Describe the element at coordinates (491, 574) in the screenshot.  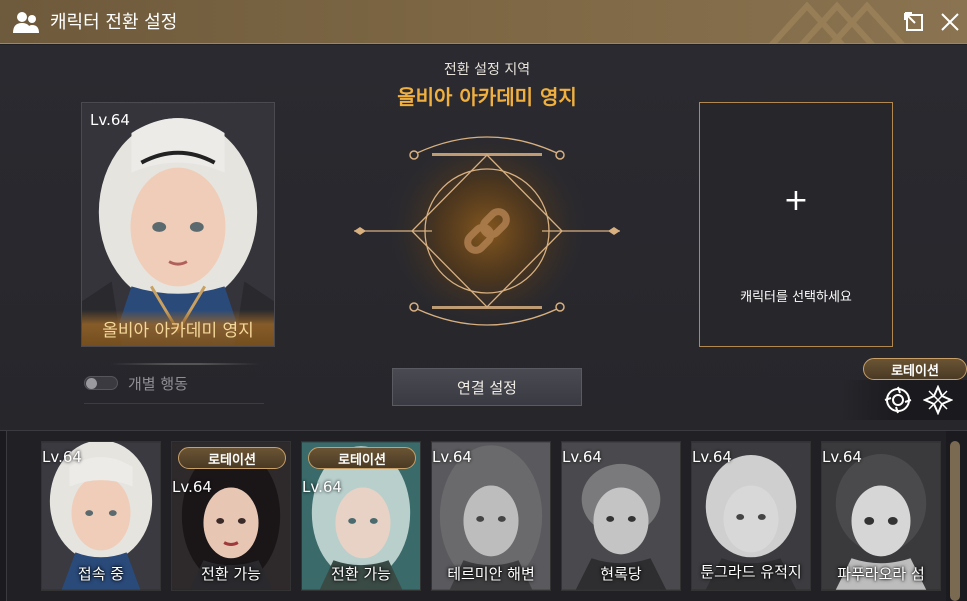
I see `character-location: 테르미안 해변` at that location.